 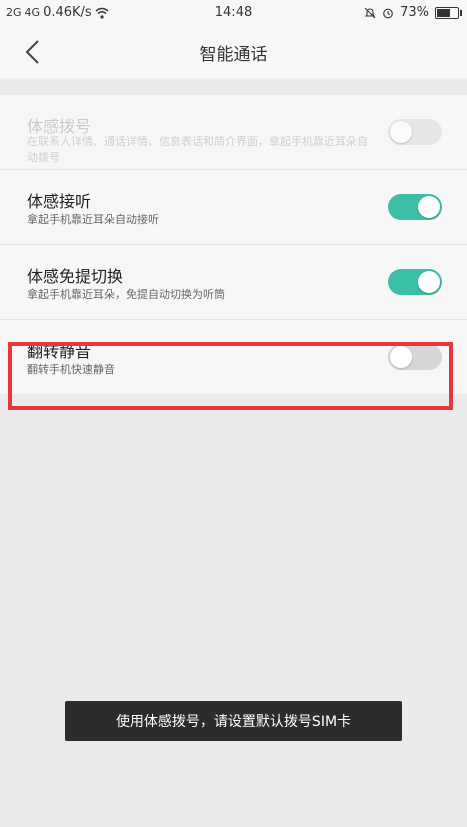 What do you see at coordinates (59, 351) in the screenshot?
I see `setting-title: 翻转静音` at bounding box center [59, 351].